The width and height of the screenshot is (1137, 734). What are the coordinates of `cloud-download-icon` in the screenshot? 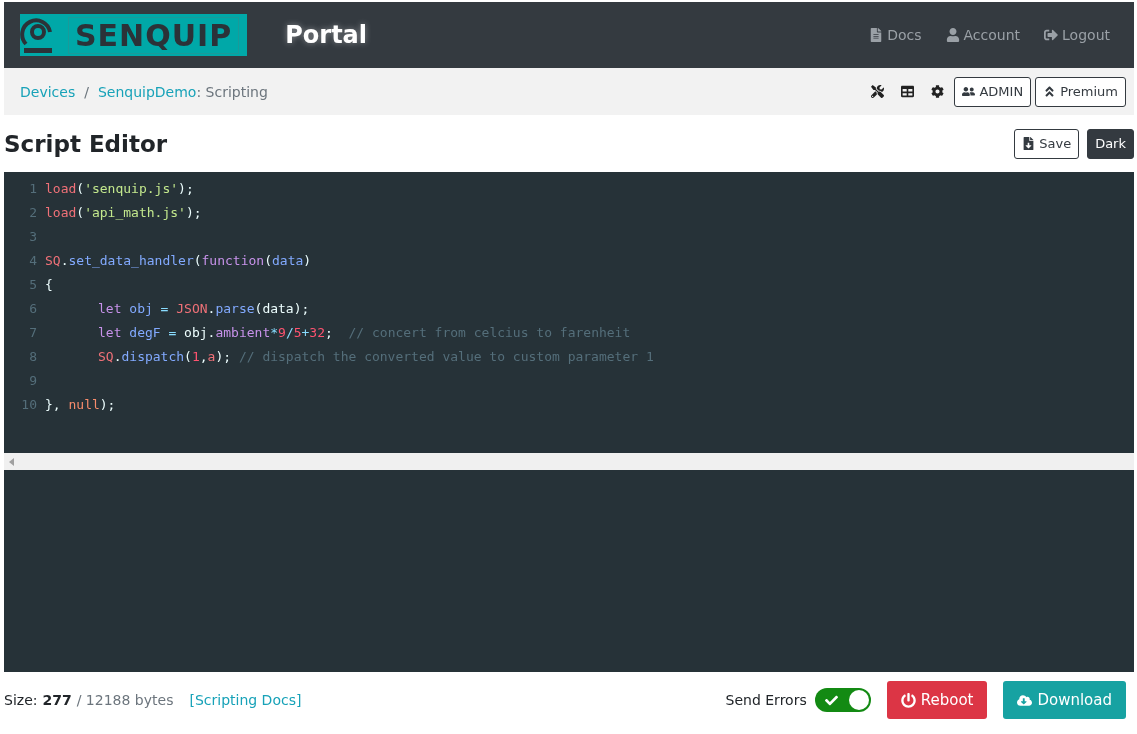 It's located at (1025, 700).